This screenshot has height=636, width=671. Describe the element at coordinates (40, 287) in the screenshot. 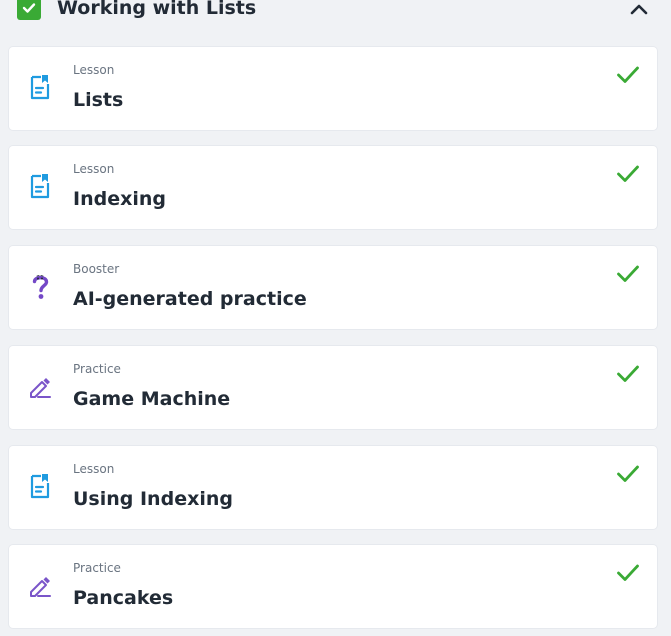

I see `booster-icon` at that location.